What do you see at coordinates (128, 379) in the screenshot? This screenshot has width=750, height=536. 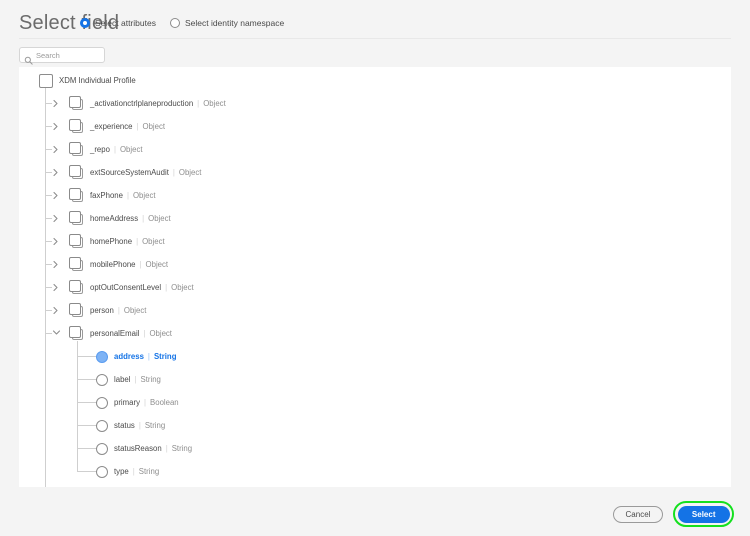 I see `tree-node-label: label | String` at bounding box center [128, 379].